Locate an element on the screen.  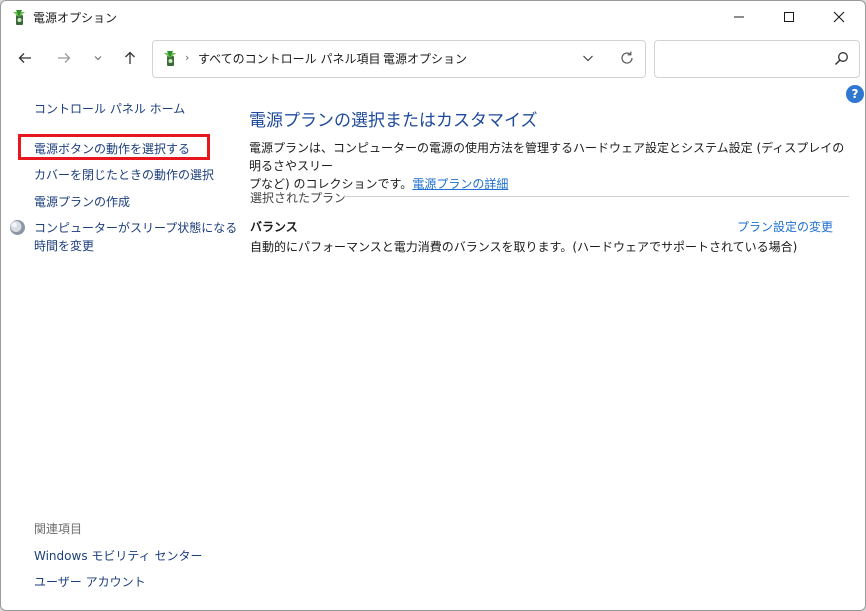
minimize-button is located at coordinates (739, 17).